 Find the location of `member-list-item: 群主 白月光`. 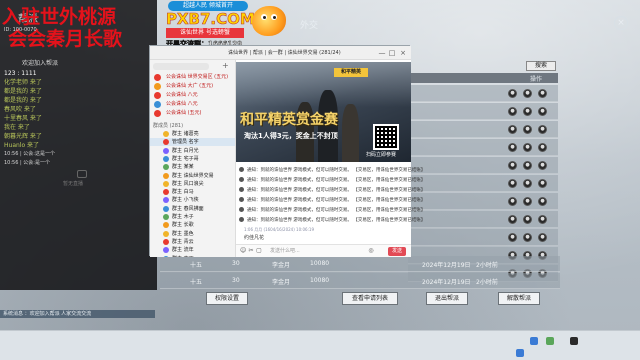

member-list-item: 群主 白月光 is located at coordinates (192, 151).